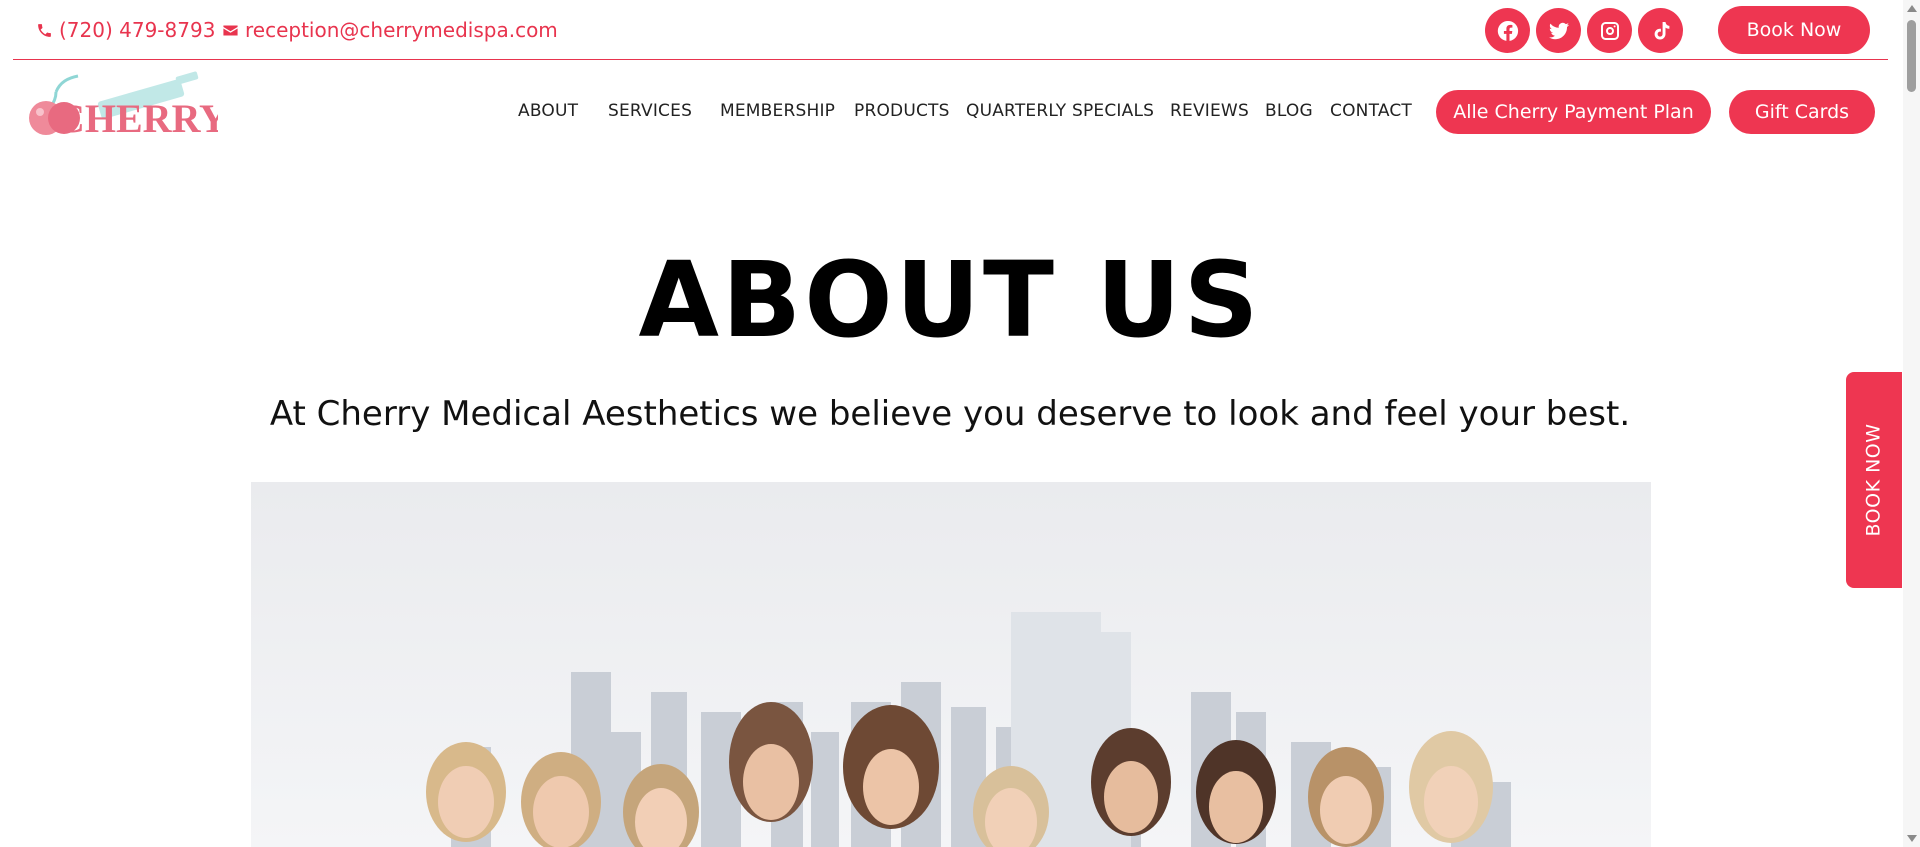  I want to click on nav-contact: CONTACT, so click(1371, 111).